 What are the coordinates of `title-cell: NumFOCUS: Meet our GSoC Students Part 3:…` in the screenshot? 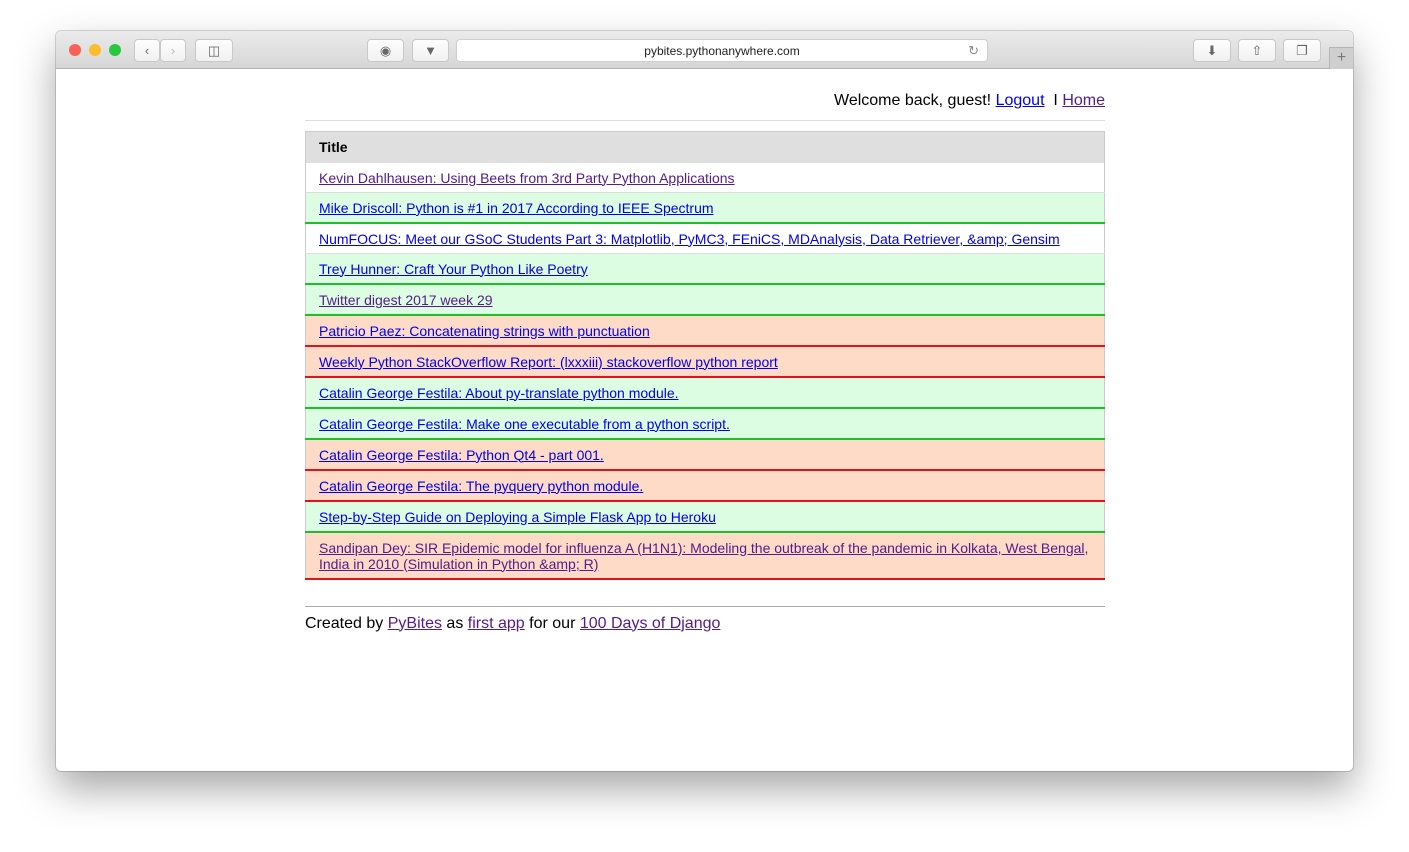 It's located at (705, 238).